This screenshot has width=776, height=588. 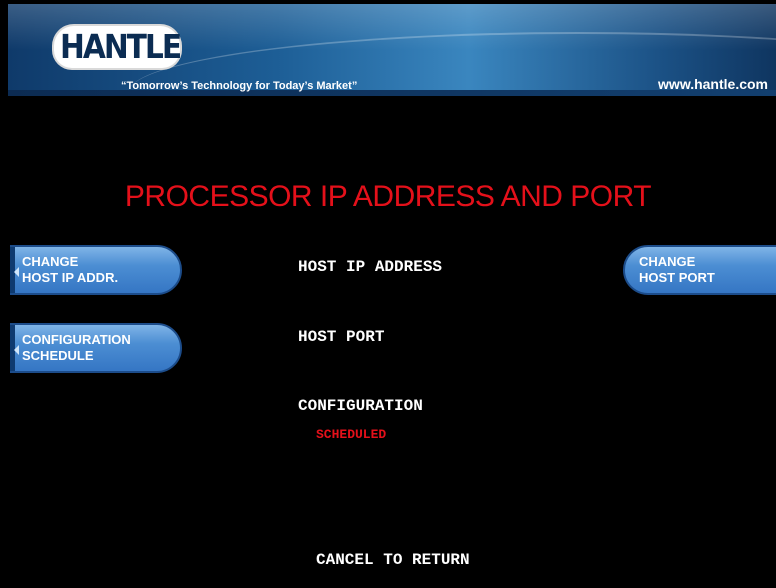 What do you see at coordinates (76, 339) in the screenshot?
I see `button-label-line1: CONFIGURATION` at bounding box center [76, 339].